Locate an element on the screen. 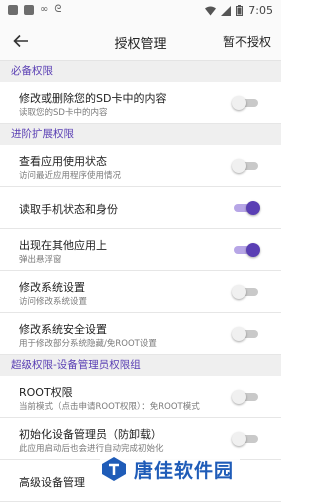  watermark: 唐佳软件园 is located at coordinates (170, 469).